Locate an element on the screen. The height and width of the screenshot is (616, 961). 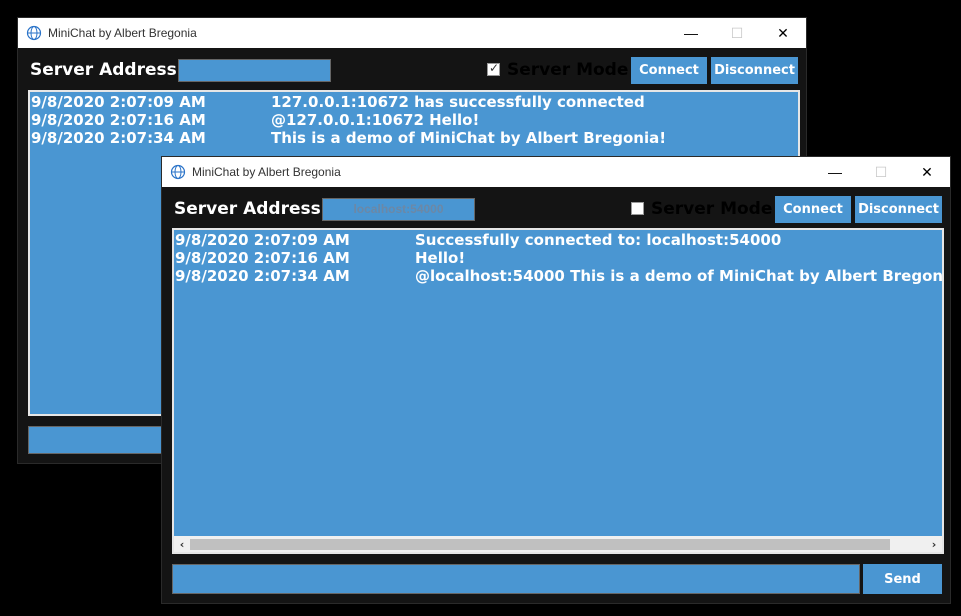
scrollbar-thumb is located at coordinates (540, 544).